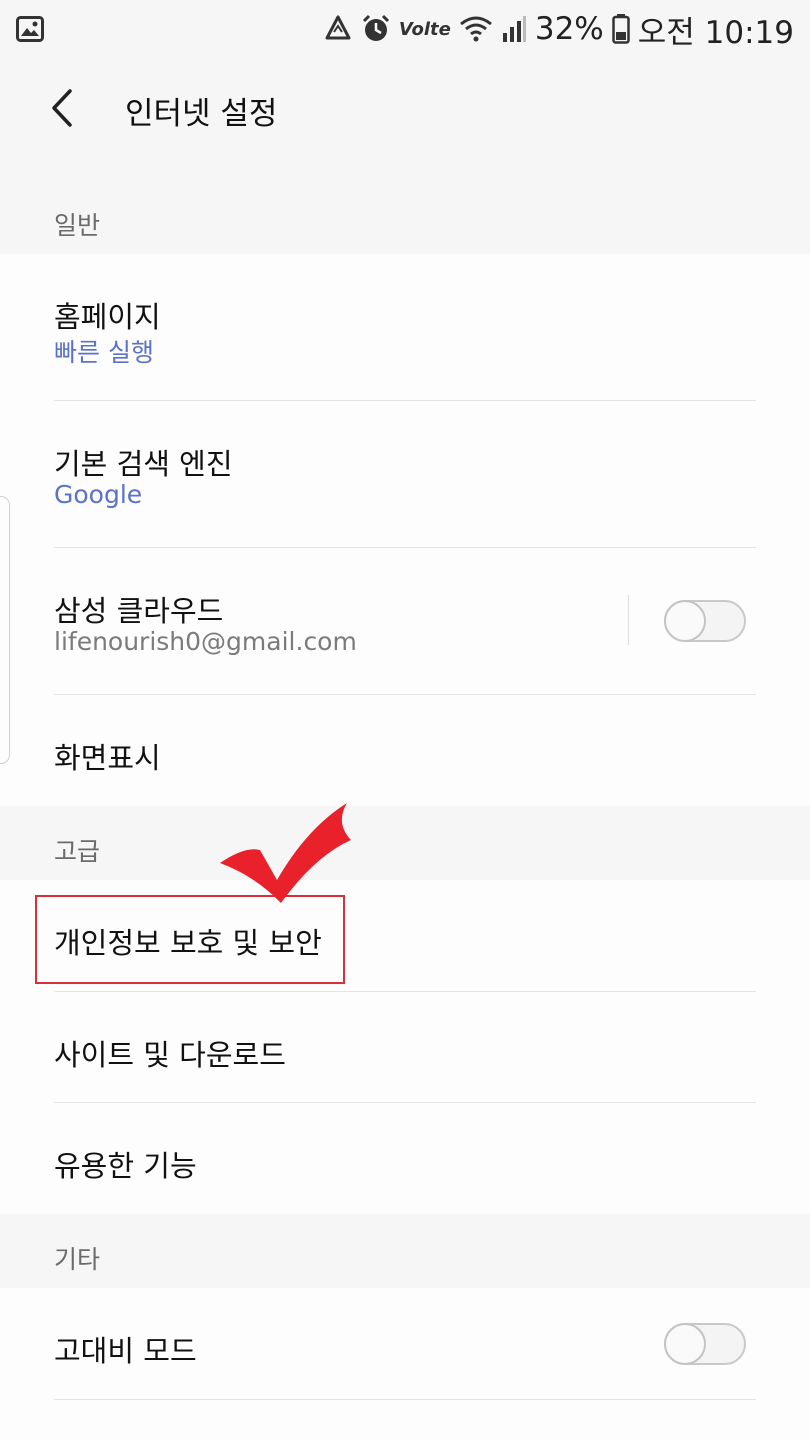 This screenshot has width=810, height=1440. I want to click on samsung-cloud-toggle, so click(705, 621).